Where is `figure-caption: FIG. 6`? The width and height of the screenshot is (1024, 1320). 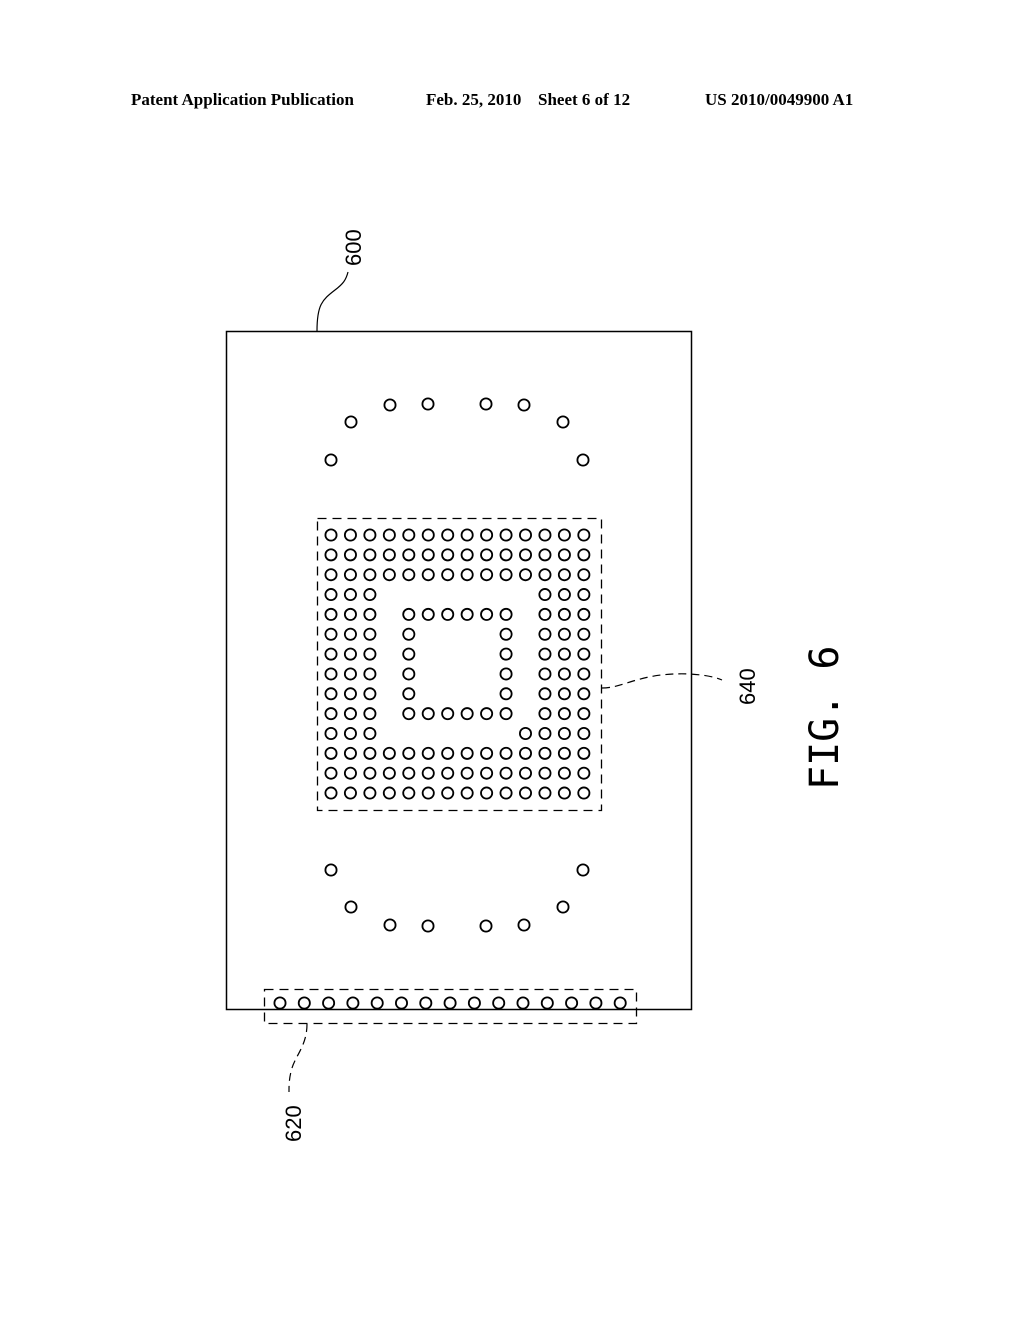
figure-caption: FIG. 6 is located at coordinates (825, 718).